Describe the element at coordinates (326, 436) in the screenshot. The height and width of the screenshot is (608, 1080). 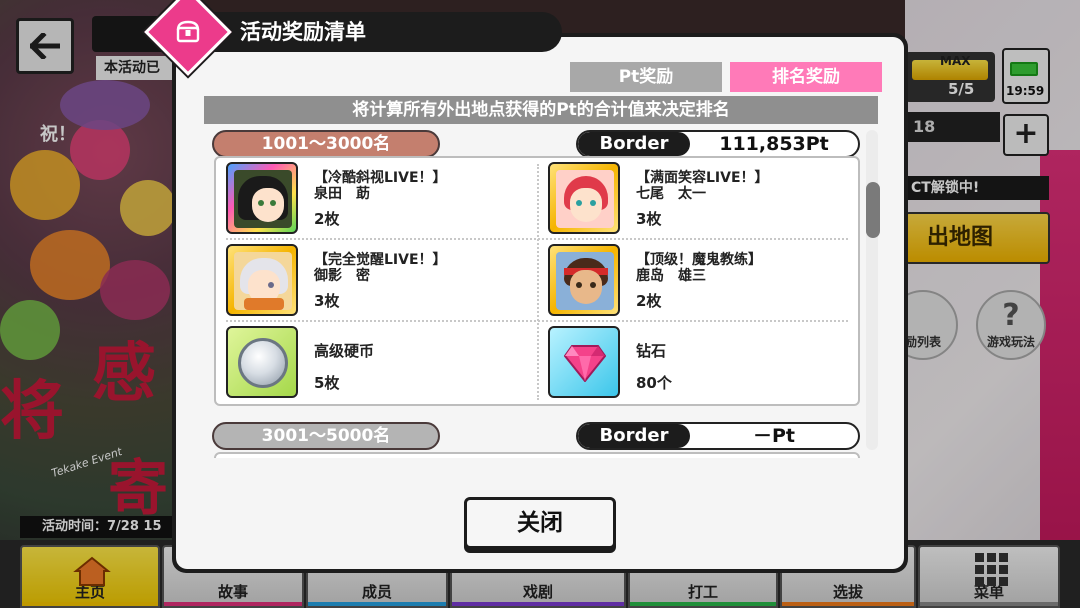
I see `rank-range: 3001～5000名` at that location.